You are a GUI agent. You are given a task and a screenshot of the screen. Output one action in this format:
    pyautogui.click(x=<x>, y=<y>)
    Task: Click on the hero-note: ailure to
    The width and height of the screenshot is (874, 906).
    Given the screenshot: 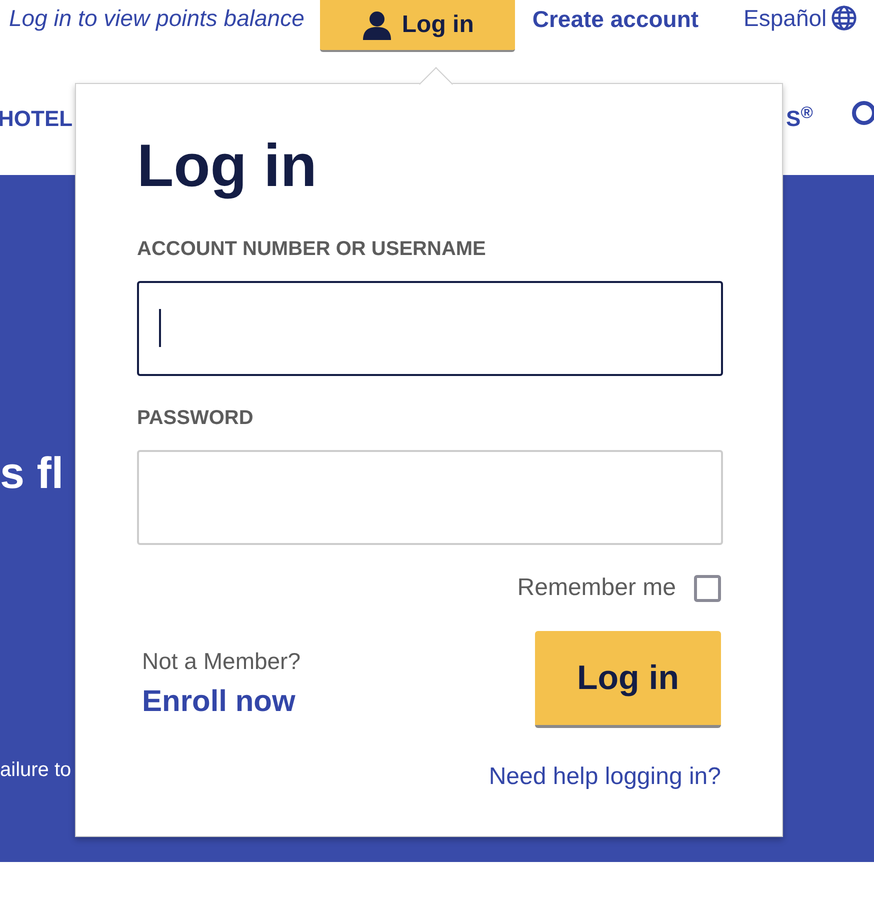 What is the action you would take?
    pyautogui.click(x=36, y=770)
    